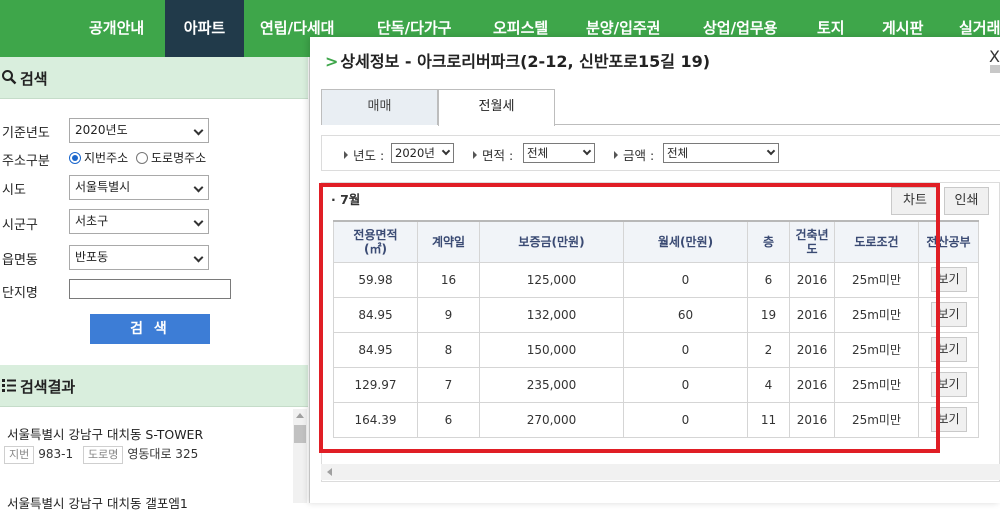  I want to click on year-filter-label: 년도 :, so click(364, 154).